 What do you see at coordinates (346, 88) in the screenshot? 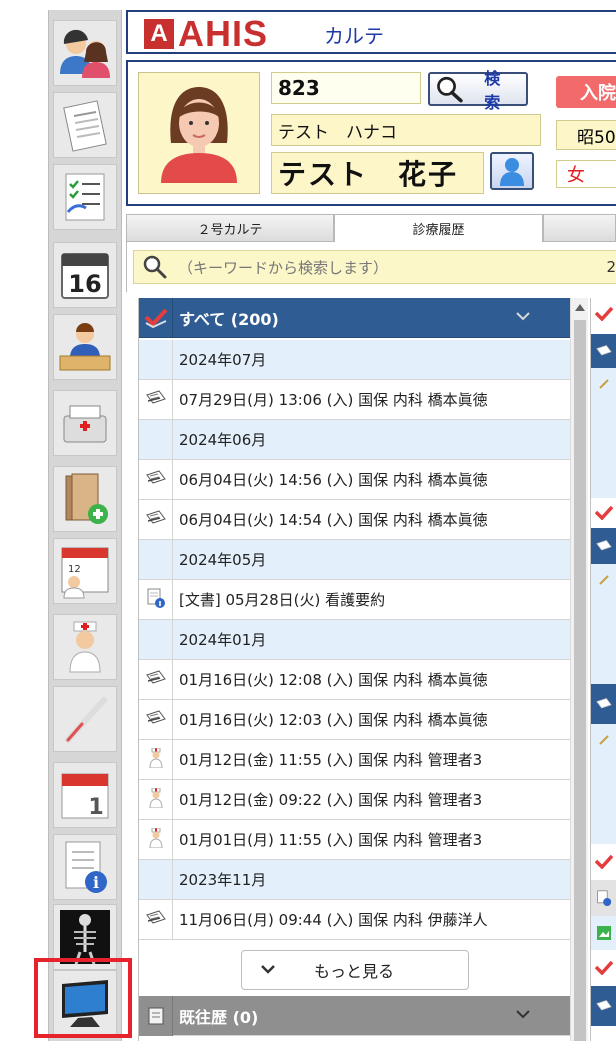
I see `patient-id-field: 823` at bounding box center [346, 88].